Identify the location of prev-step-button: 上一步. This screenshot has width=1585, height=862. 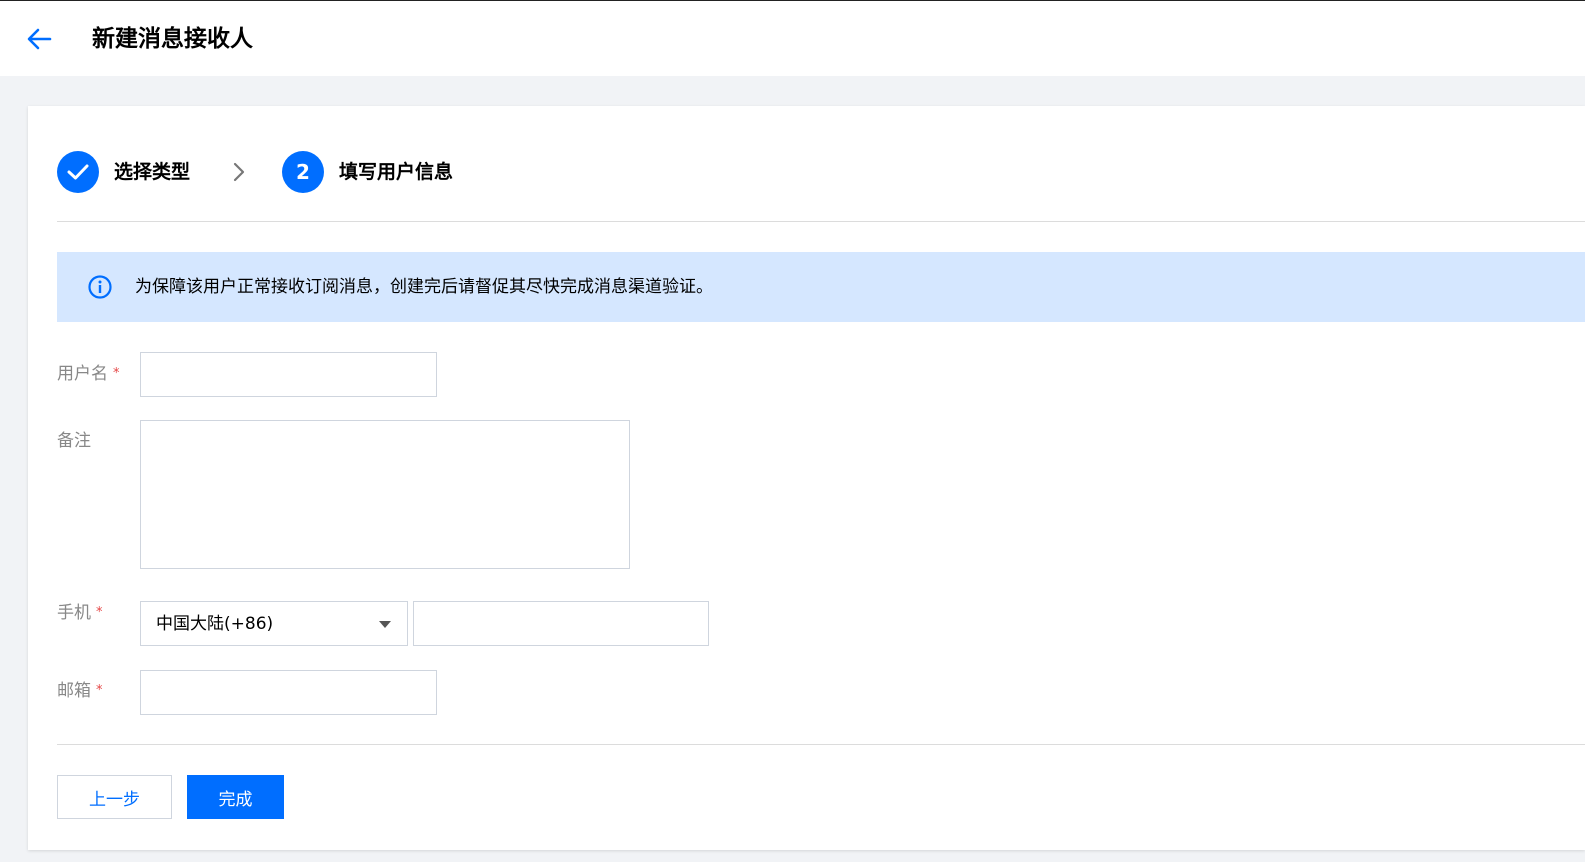
(114, 797).